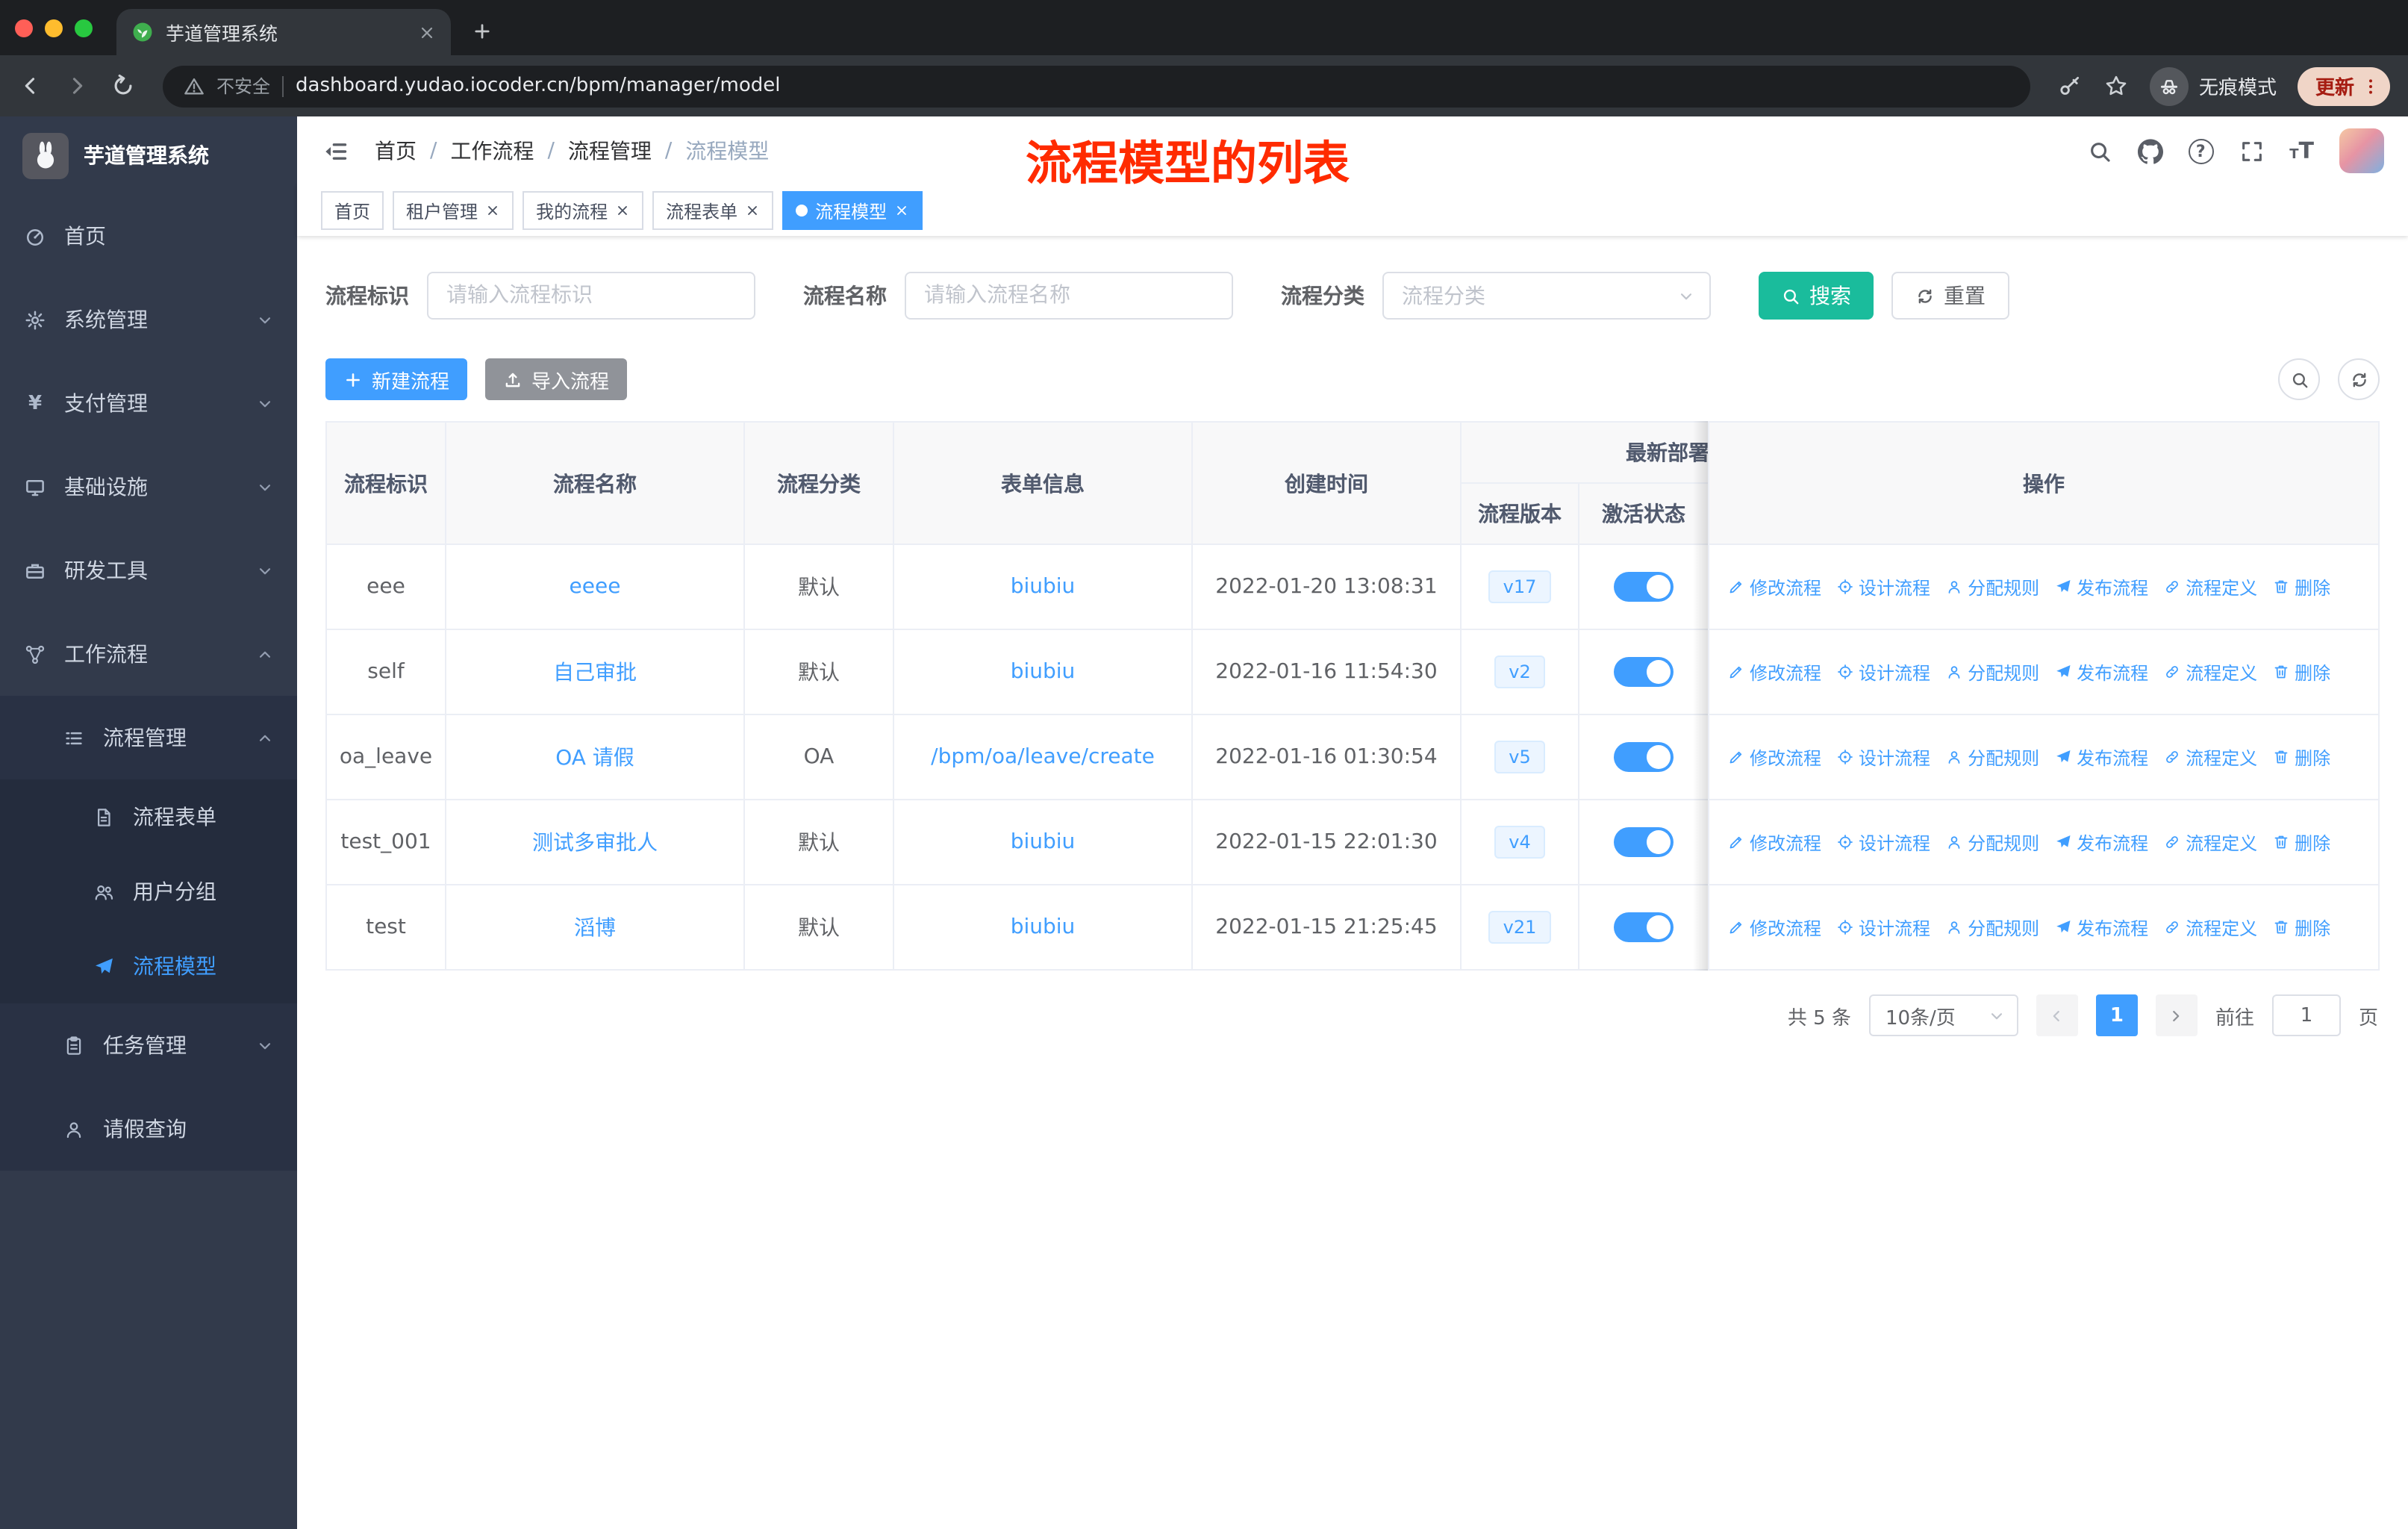 The height and width of the screenshot is (1529, 2408). Describe the element at coordinates (2361, 150) in the screenshot. I see `user-avatar` at that location.